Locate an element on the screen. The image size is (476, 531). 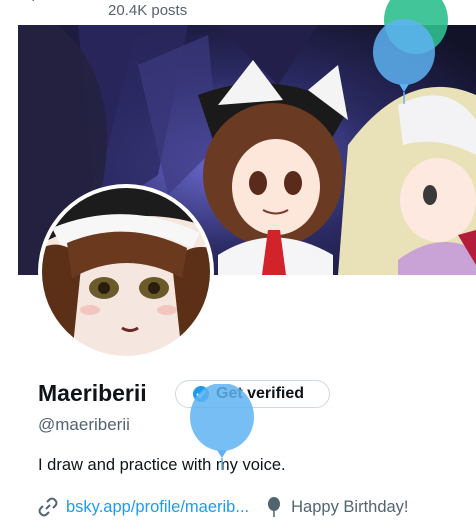
posts-count: 20.4K posts is located at coordinates (148, 10).